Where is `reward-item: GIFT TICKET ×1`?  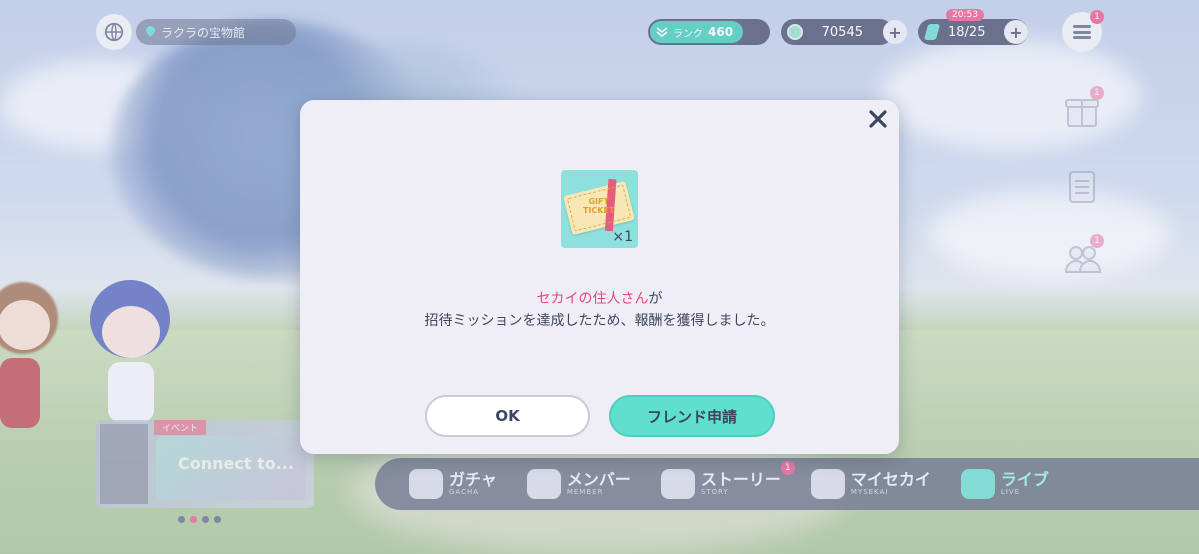 reward-item: GIFT TICKET ×1 is located at coordinates (599, 209).